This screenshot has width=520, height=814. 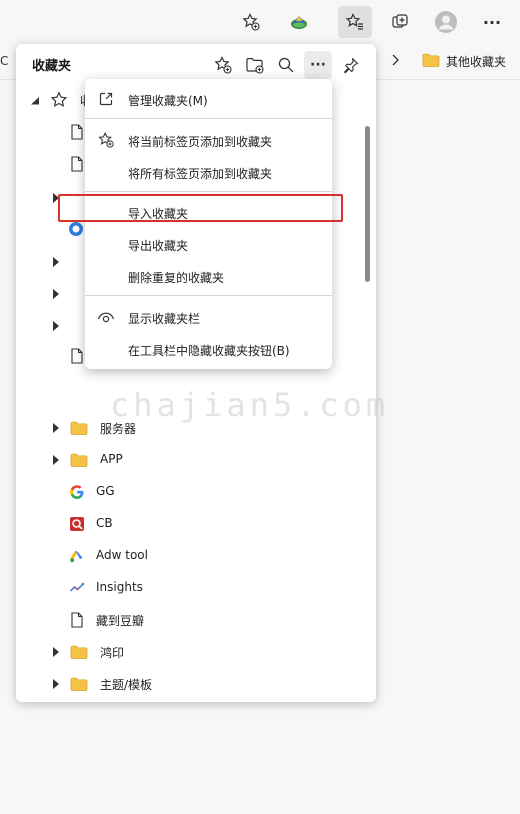 I want to click on browser-toolbar: ···, so click(x=260, y=22).